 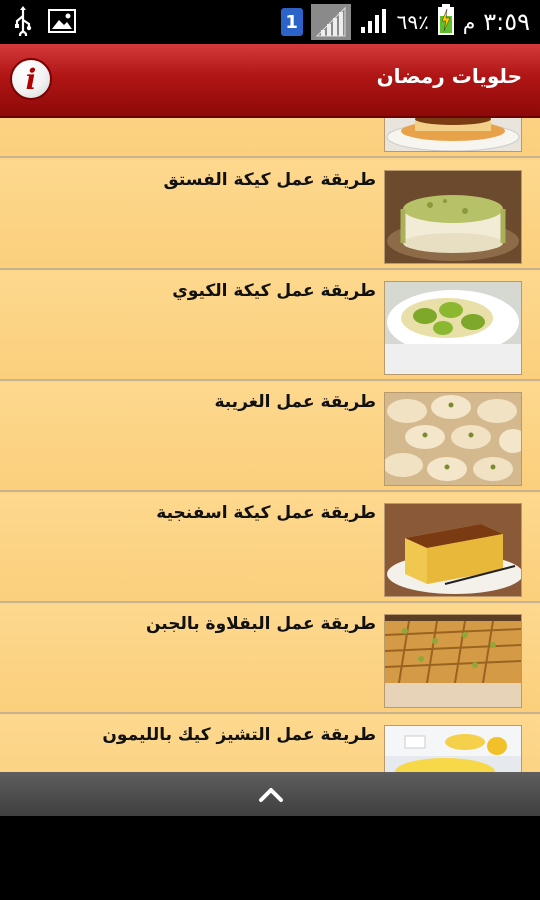 I want to click on list-item-title: طريقة عمل التشيز كيك بالليمون, so click(x=239, y=735).